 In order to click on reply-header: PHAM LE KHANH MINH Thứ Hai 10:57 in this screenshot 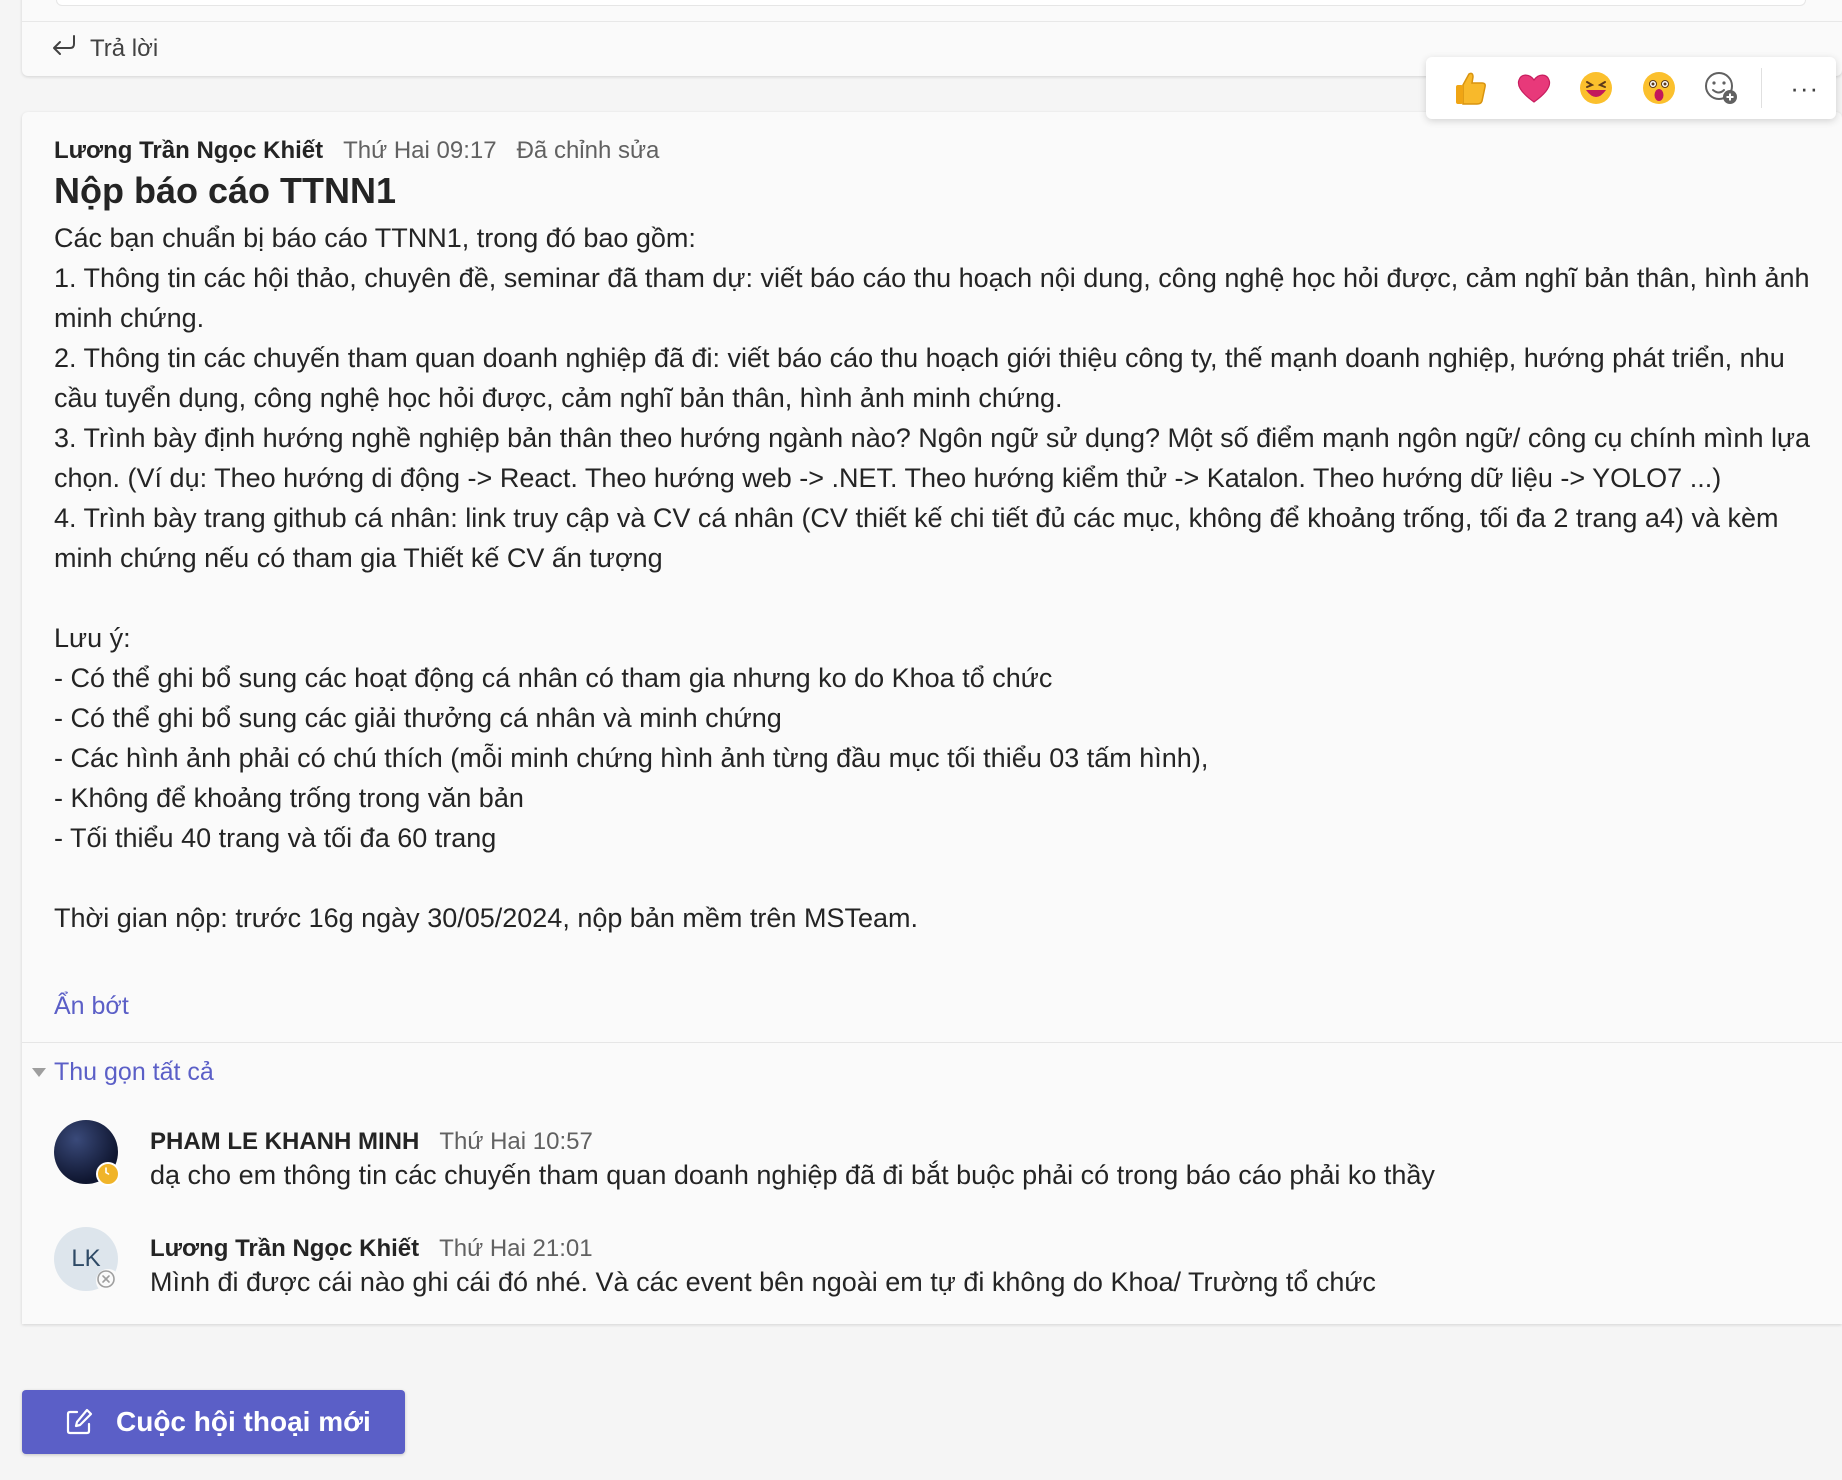, I will do `click(371, 1142)`.